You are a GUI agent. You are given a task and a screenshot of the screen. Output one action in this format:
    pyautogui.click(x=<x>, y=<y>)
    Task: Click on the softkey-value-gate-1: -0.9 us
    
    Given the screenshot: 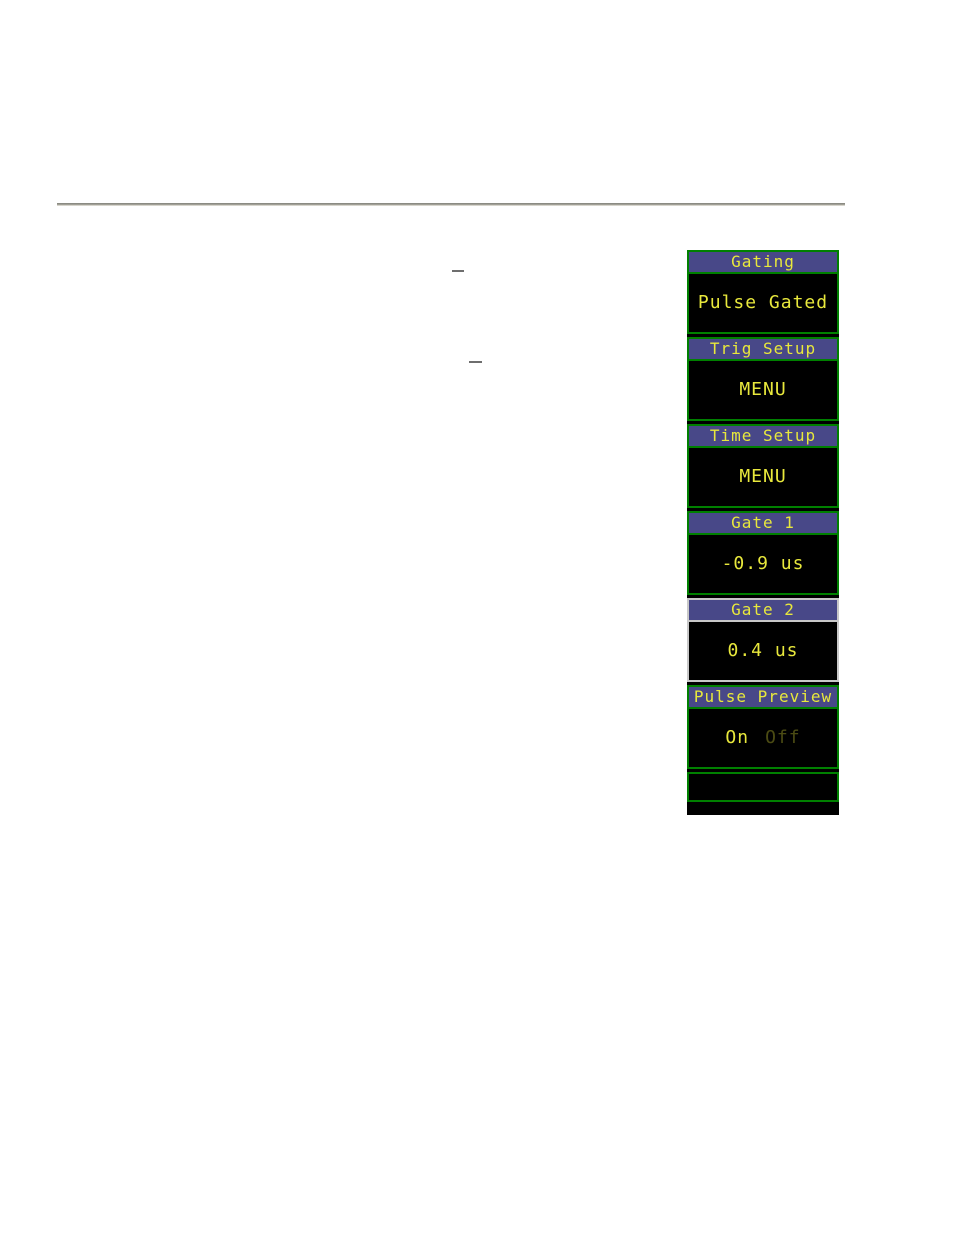 What is the action you would take?
    pyautogui.click(x=763, y=563)
    